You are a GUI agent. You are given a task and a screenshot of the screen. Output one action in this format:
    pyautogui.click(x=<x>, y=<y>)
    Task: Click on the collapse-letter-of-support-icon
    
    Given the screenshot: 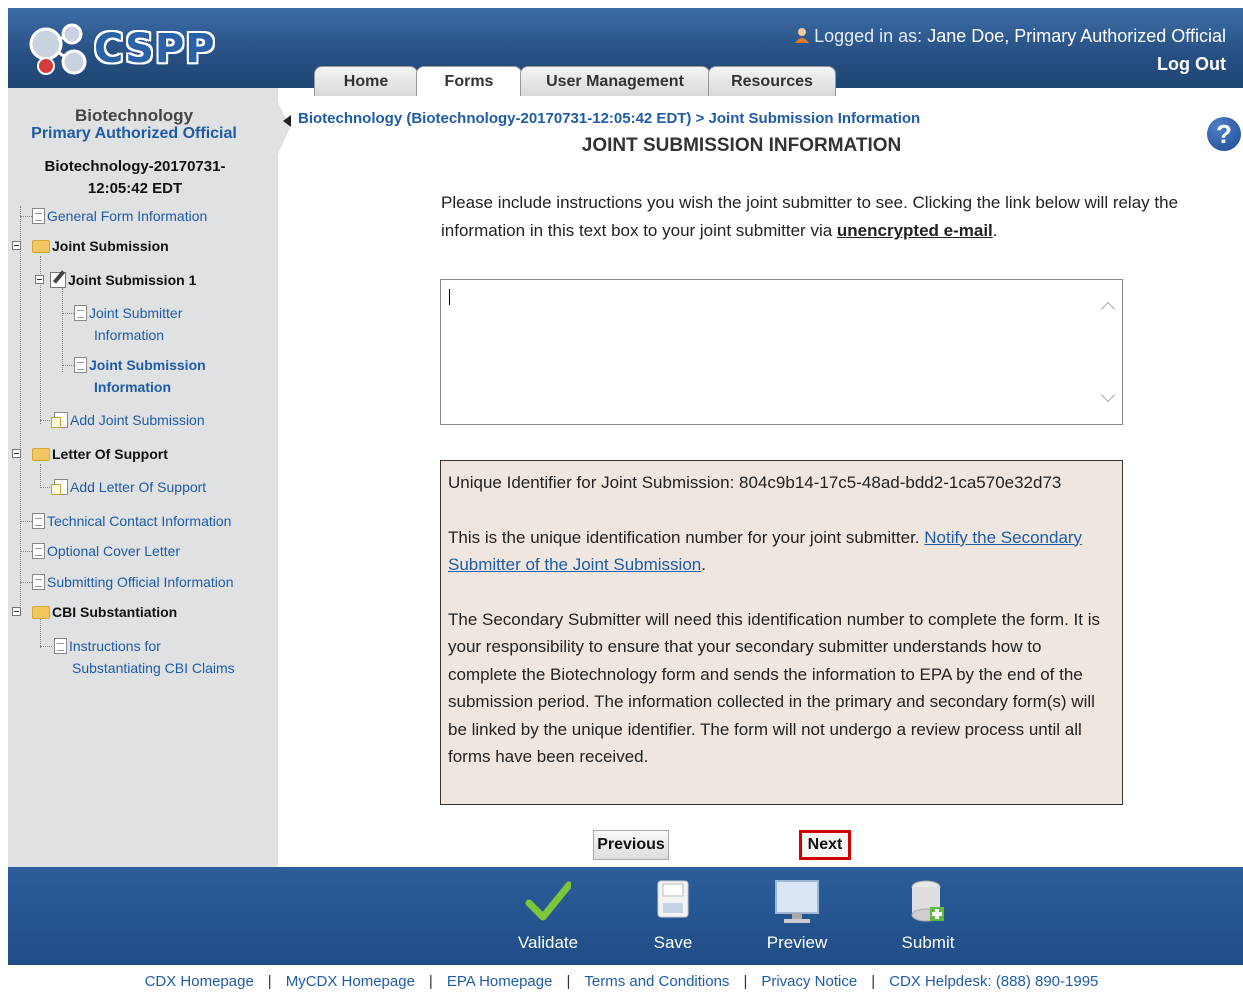 What is the action you would take?
    pyautogui.click(x=16, y=453)
    